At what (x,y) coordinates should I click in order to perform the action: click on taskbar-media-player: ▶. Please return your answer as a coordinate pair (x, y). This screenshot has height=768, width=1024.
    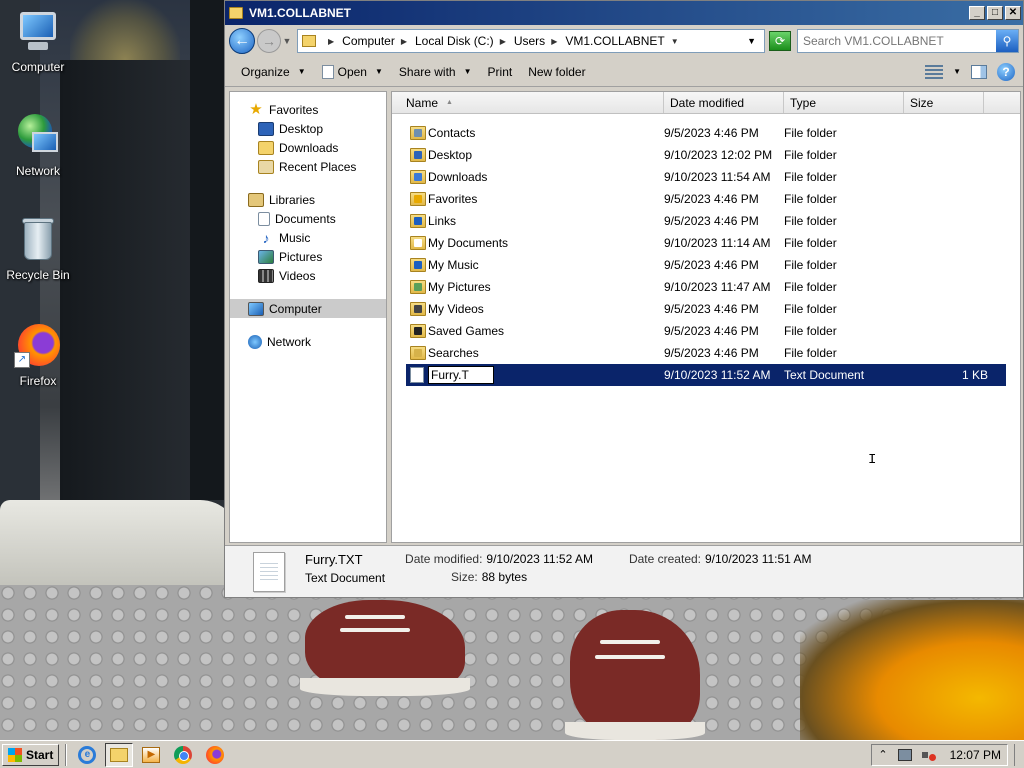
    Looking at the image, I should click on (151, 755).